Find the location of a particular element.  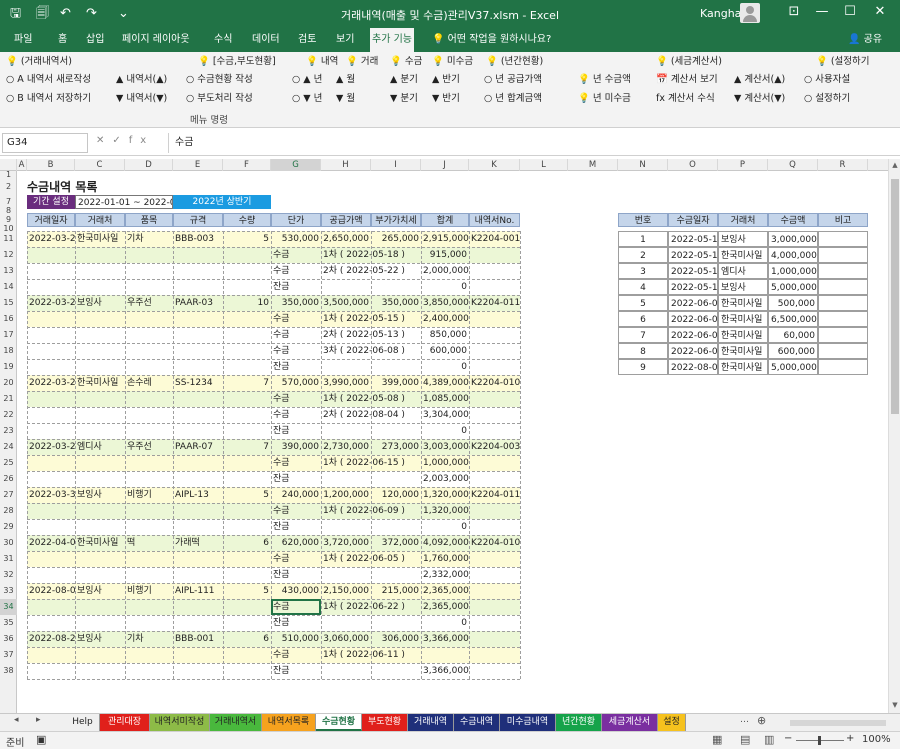

row-header: 21 is located at coordinates (8, 399).